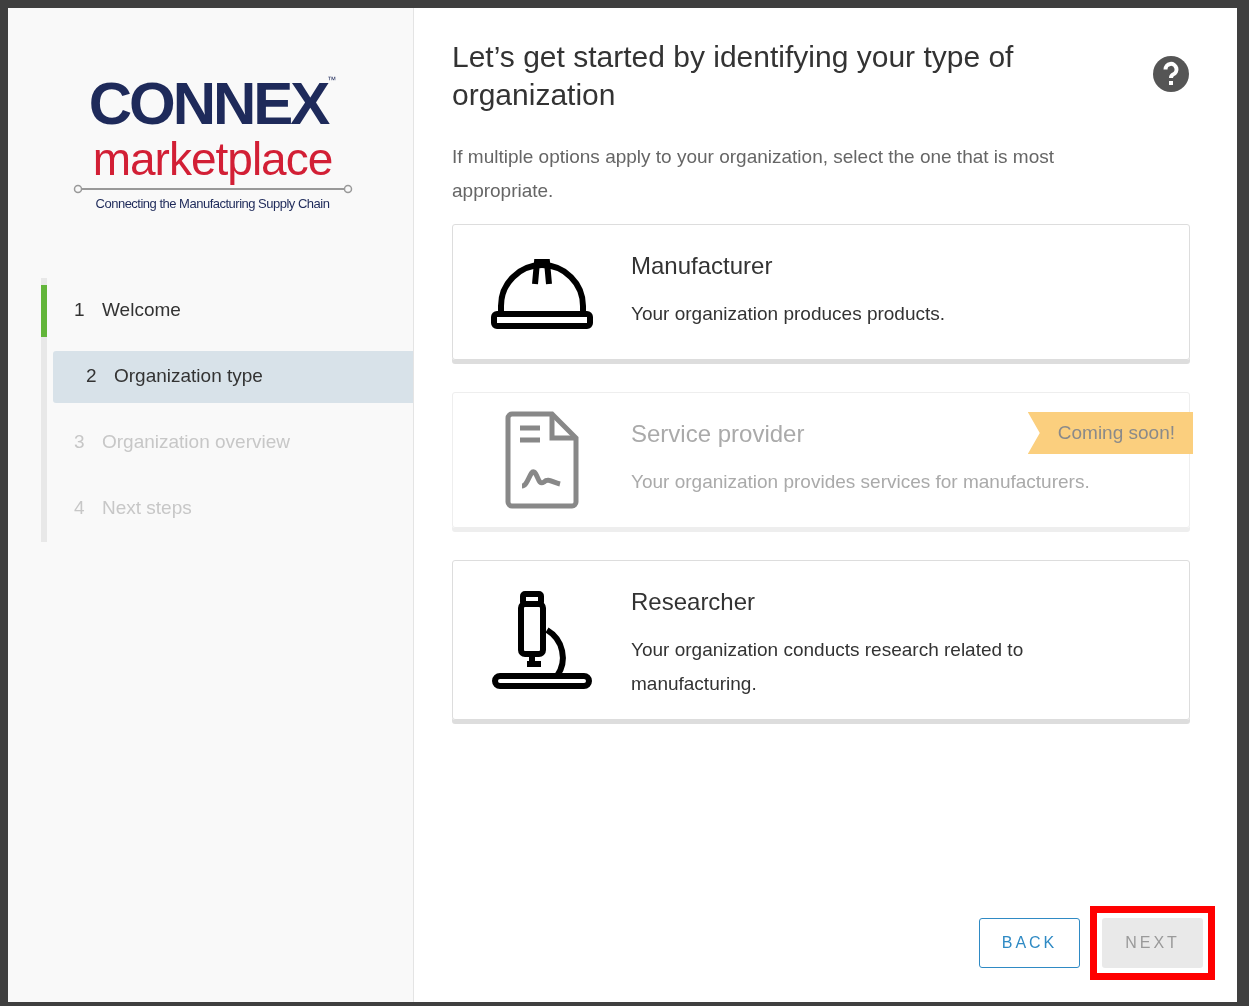 The height and width of the screenshot is (1006, 1249). Describe the element at coordinates (1029, 943) in the screenshot. I see `back-button: BACK` at that location.